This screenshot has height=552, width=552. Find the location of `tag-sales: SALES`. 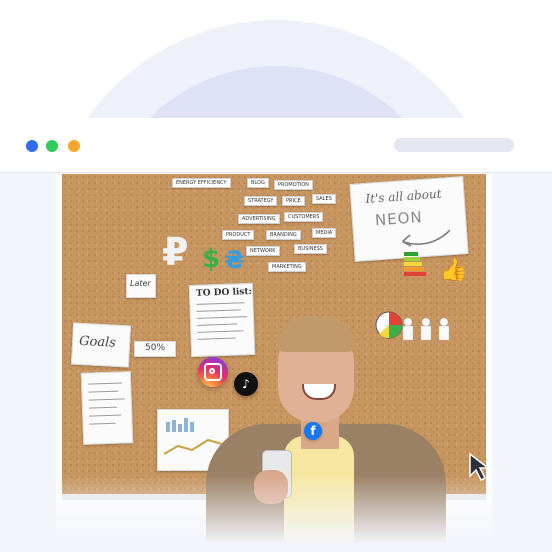

tag-sales: SALES is located at coordinates (324, 199).